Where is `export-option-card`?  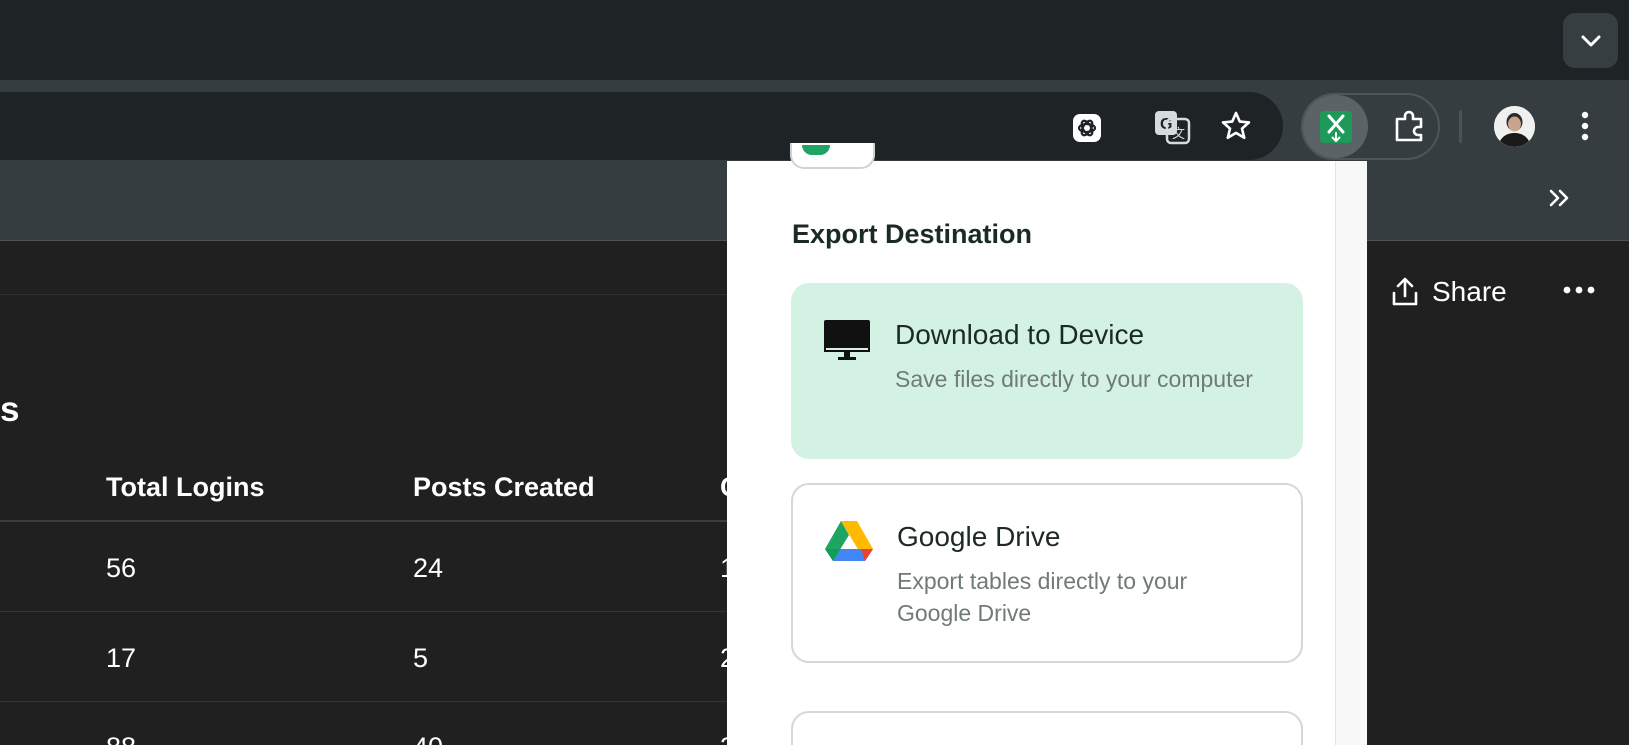 export-option-card is located at coordinates (1047, 728).